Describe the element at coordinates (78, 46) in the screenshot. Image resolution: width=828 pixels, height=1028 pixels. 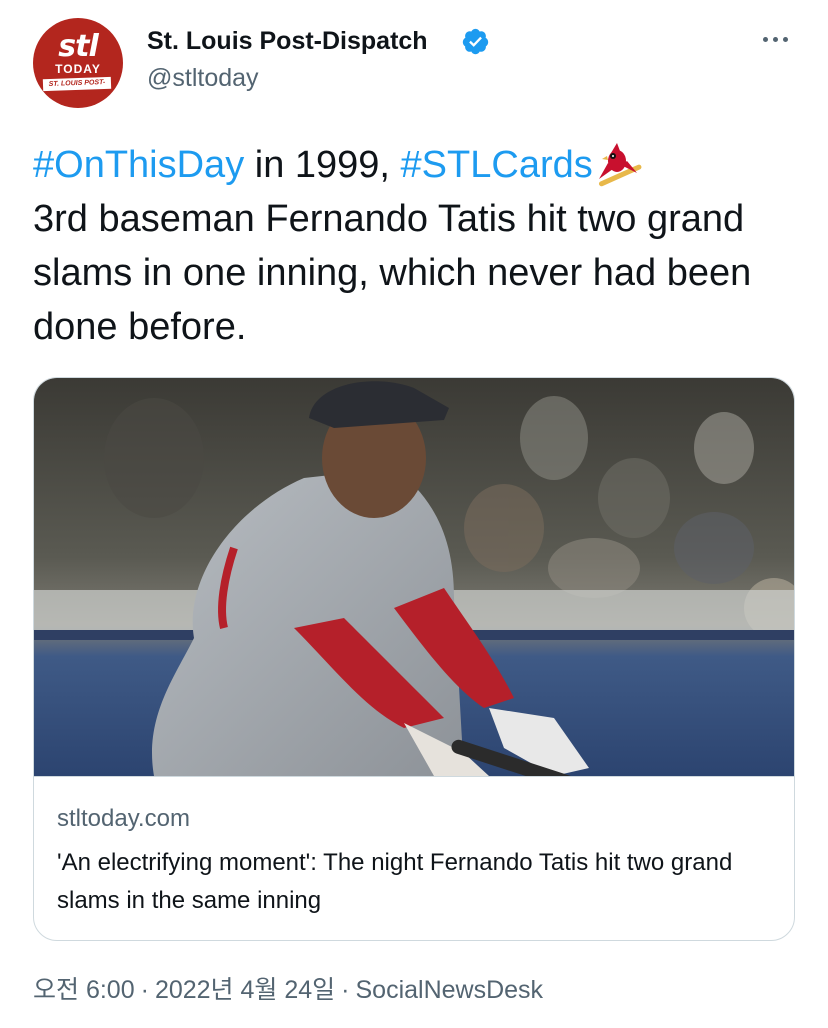
I see `avatar-logo-text: stl` at that location.